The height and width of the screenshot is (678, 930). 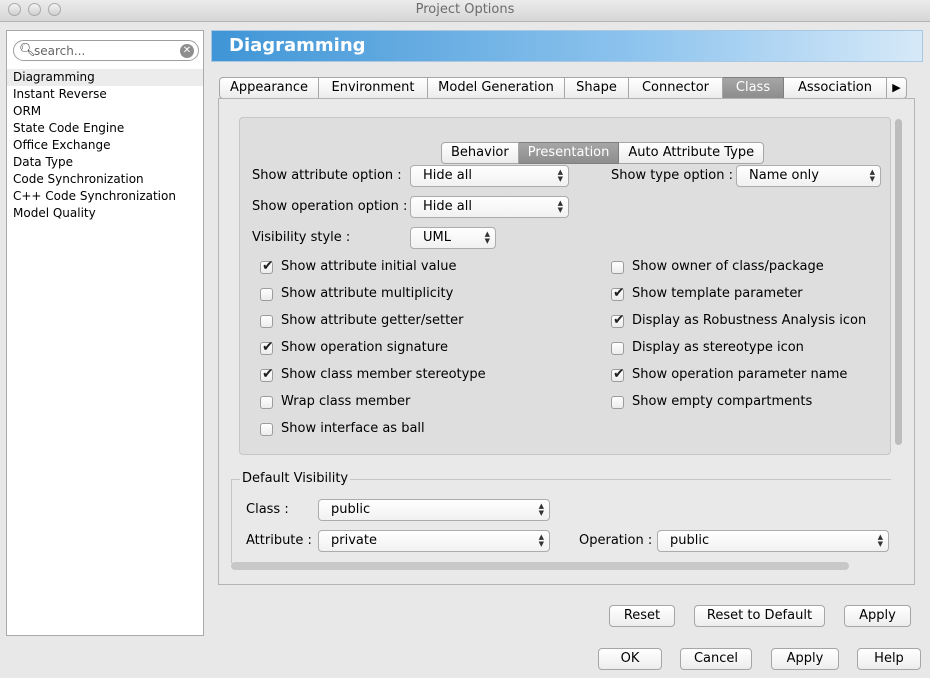 I want to click on category-item-cpp-code-synchronization: C++ Code Synchronization, so click(x=105, y=196).